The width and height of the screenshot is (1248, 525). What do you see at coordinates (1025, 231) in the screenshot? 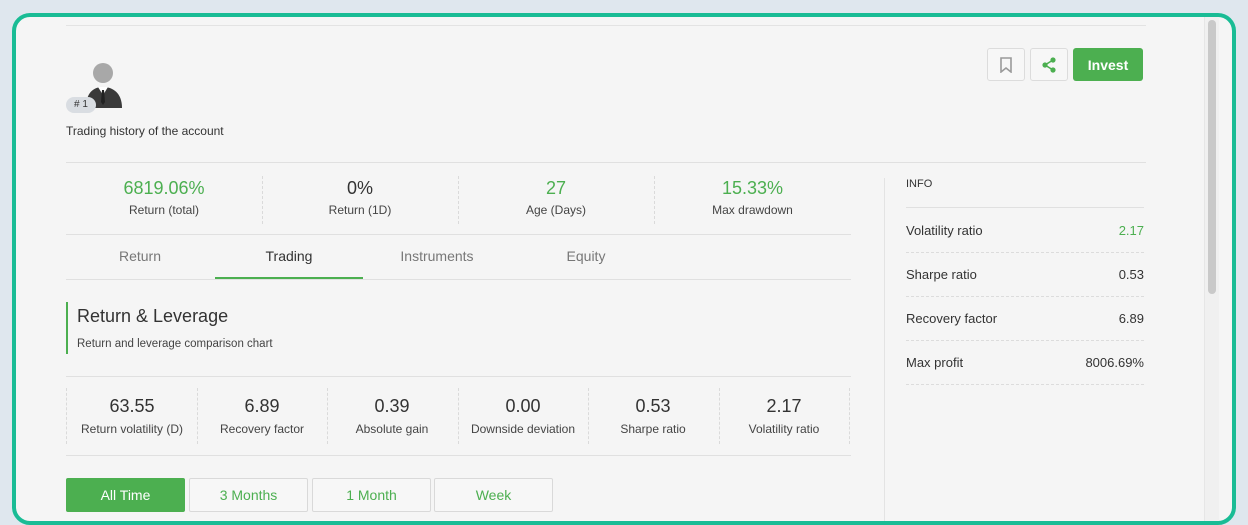
I see `info-row-volatility-ratio: Volatility ratio 2.17` at bounding box center [1025, 231].